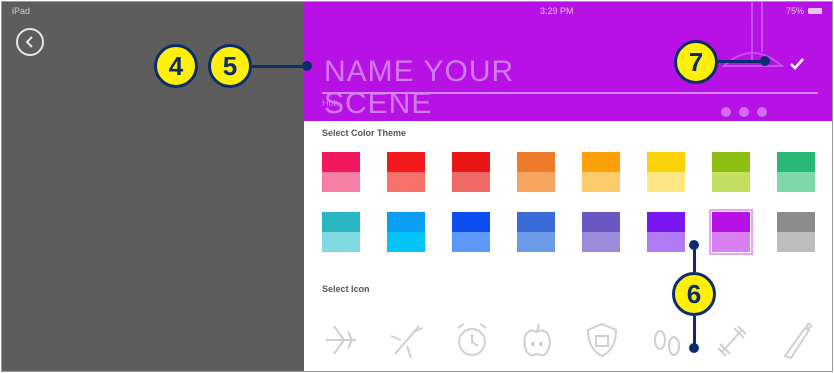 The image size is (834, 373). I want to click on status-battery: 75%, so click(804, 11).